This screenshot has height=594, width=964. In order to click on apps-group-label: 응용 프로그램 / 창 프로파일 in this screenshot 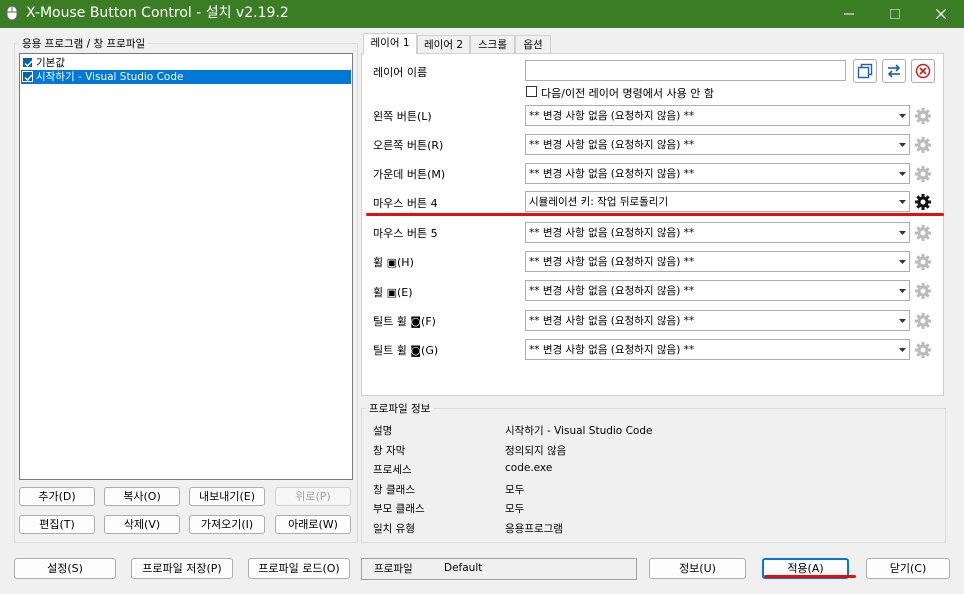, I will do `click(84, 43)`.